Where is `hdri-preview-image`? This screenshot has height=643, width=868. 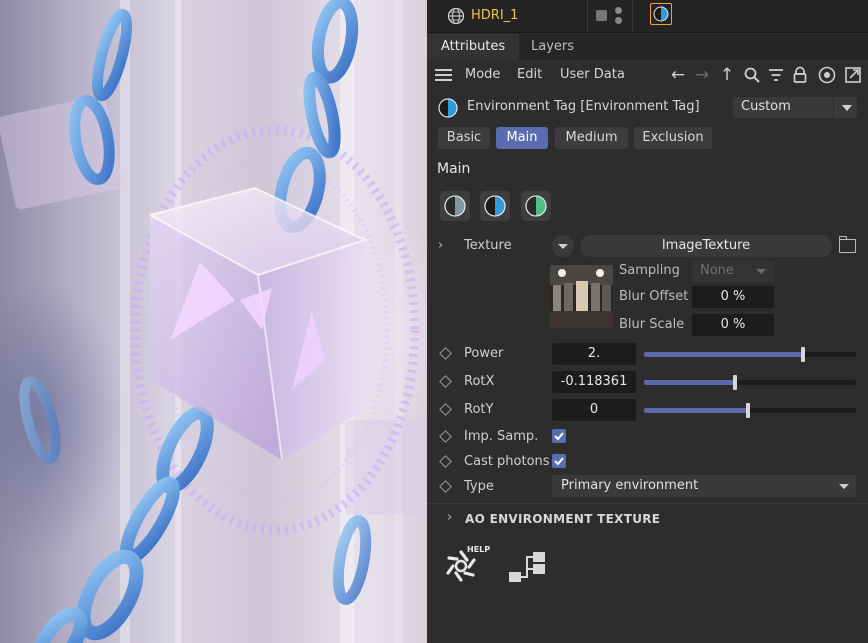
hdri-preview-image is located at coordinates (581, 296).